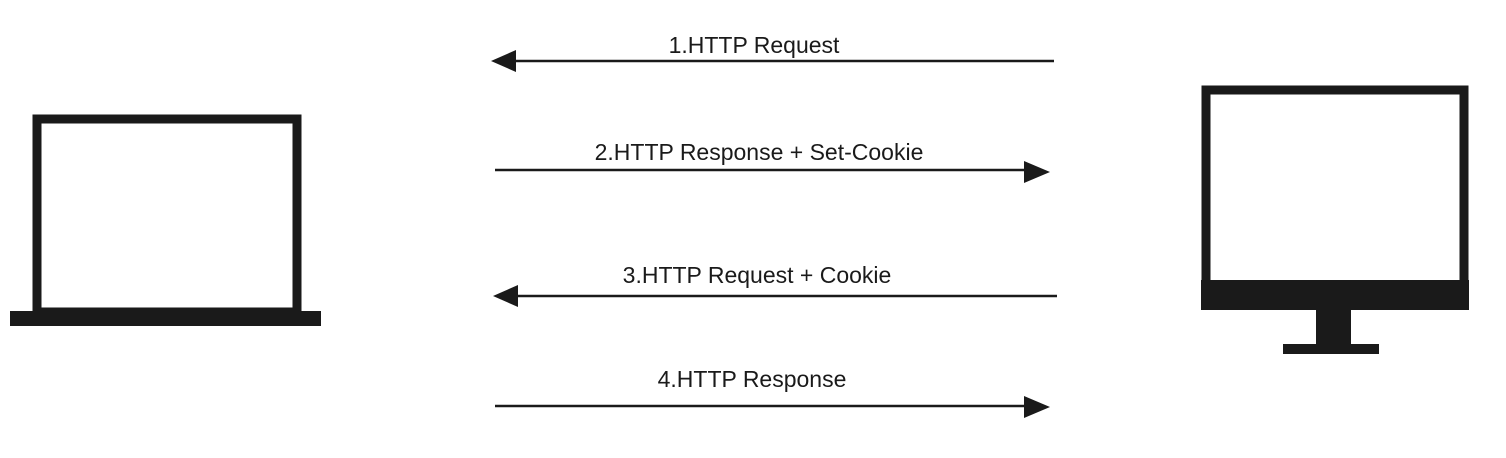 Image resolution: width=1506 pixels, height=458 pixels. What do you see at coordinates (759, 152) in the screenshot?
I see `message-label-2: 2.HTTP Response + Set-Cookie` at bounding box center [759, 152].